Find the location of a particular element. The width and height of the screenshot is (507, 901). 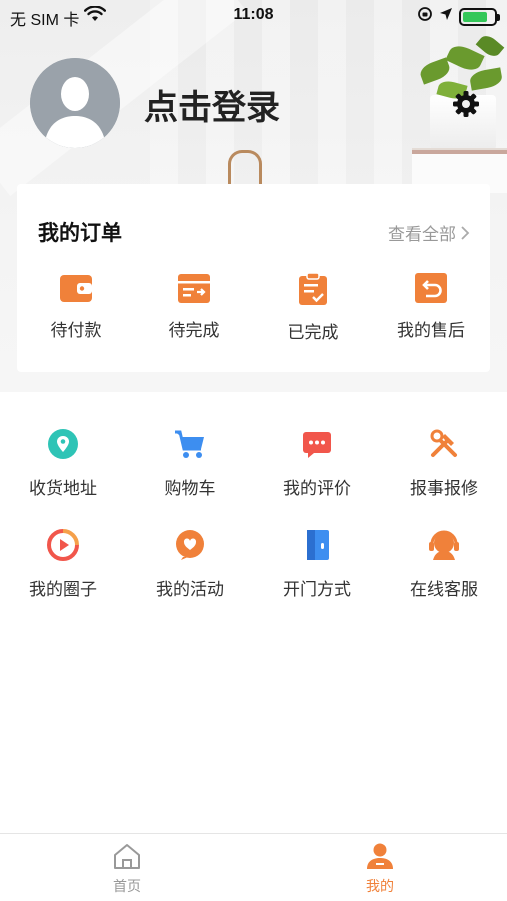

tab-label: 首页 is located at coordinates (127, 887).